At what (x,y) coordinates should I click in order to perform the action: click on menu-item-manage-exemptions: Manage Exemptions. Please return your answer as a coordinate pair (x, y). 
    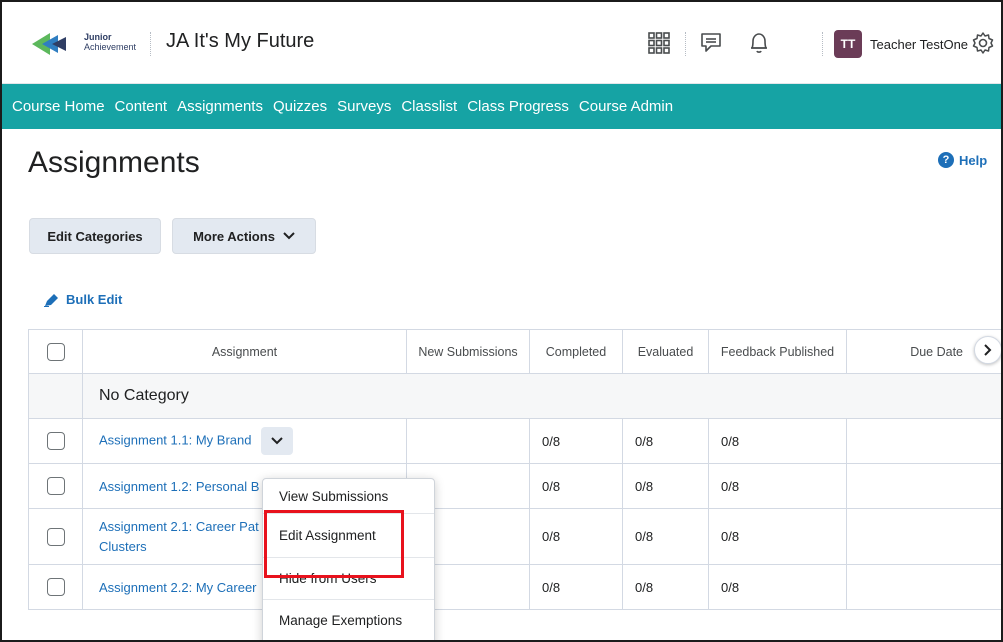
    Looking at the image, I should click on (348, 620).